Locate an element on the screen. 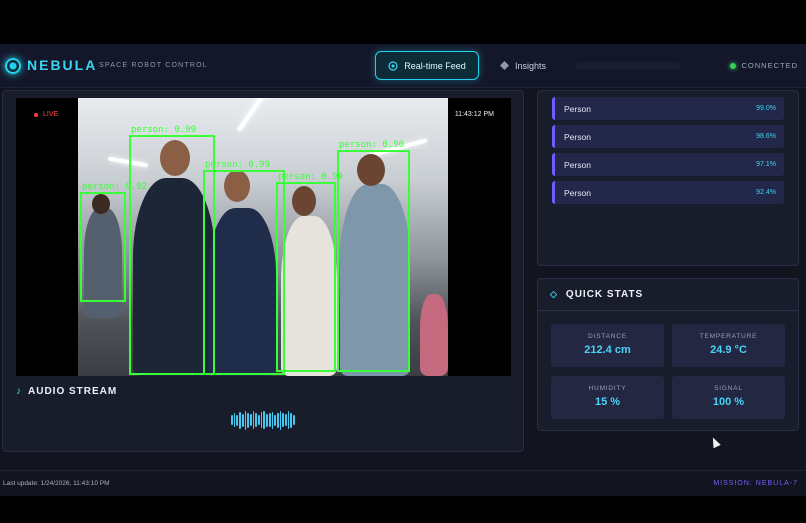 The height and width of the screenshot is (523, 806). tab-insights: Insights is located at coordinates (530, 65).